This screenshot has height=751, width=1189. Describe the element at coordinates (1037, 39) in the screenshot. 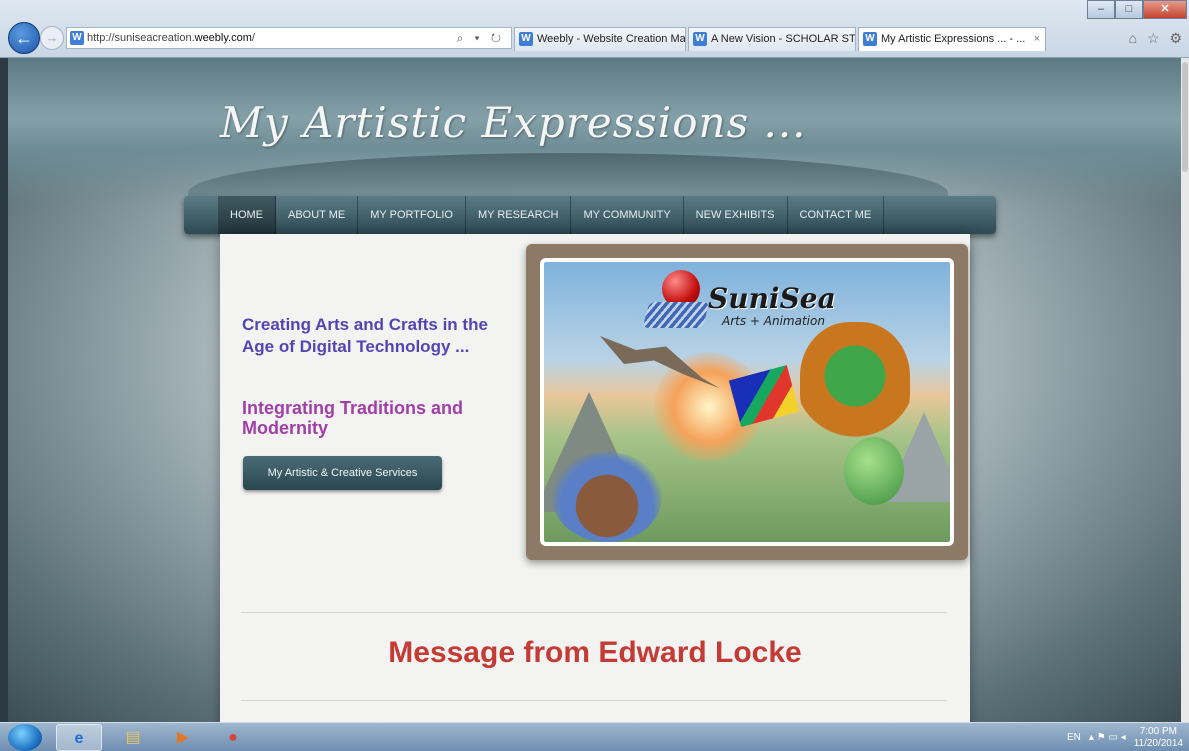

I see `tab-close-icon: ×` at that location.